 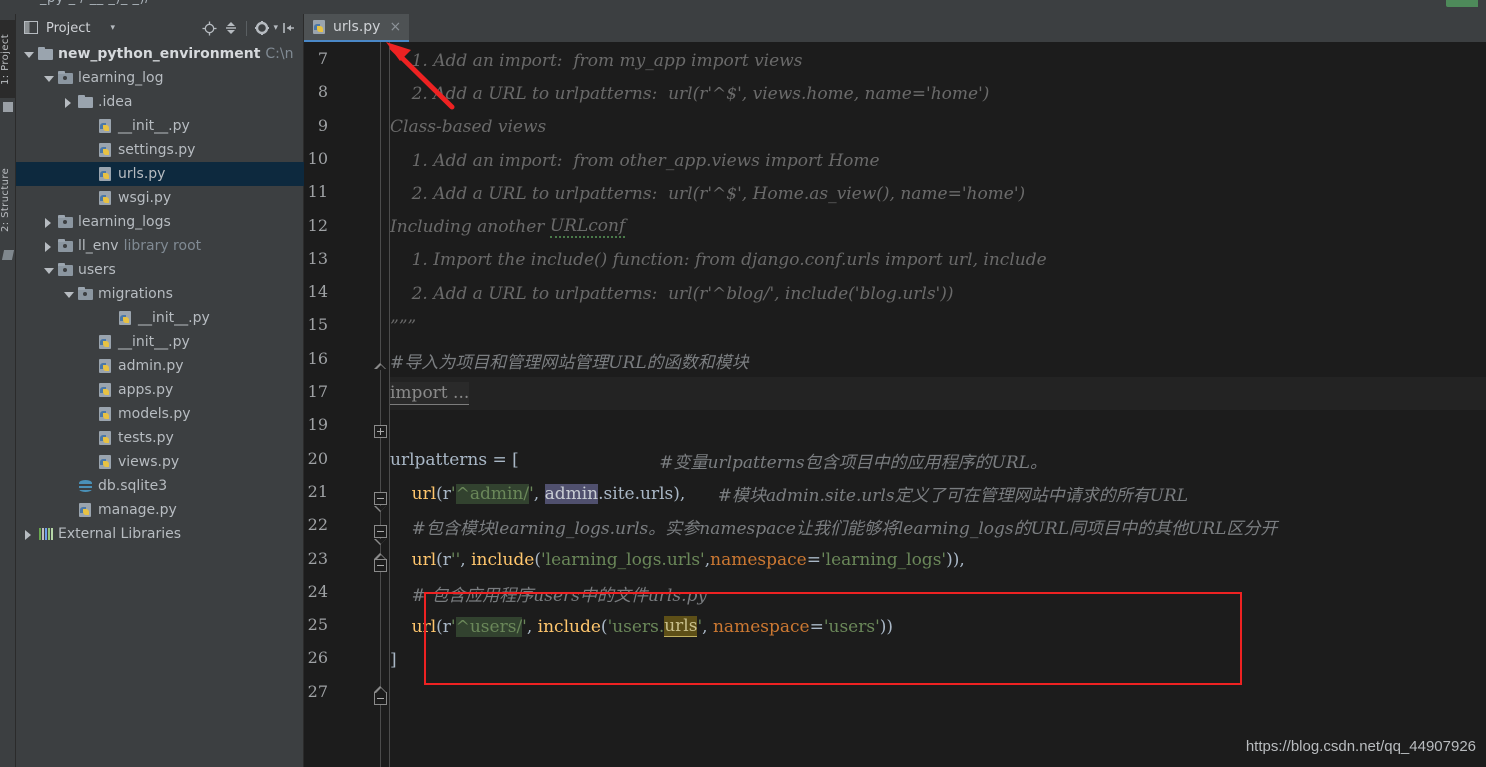 I want to click on breadcrumb: _py _ / __ _)_ _)/, so click(x=95, y=3).